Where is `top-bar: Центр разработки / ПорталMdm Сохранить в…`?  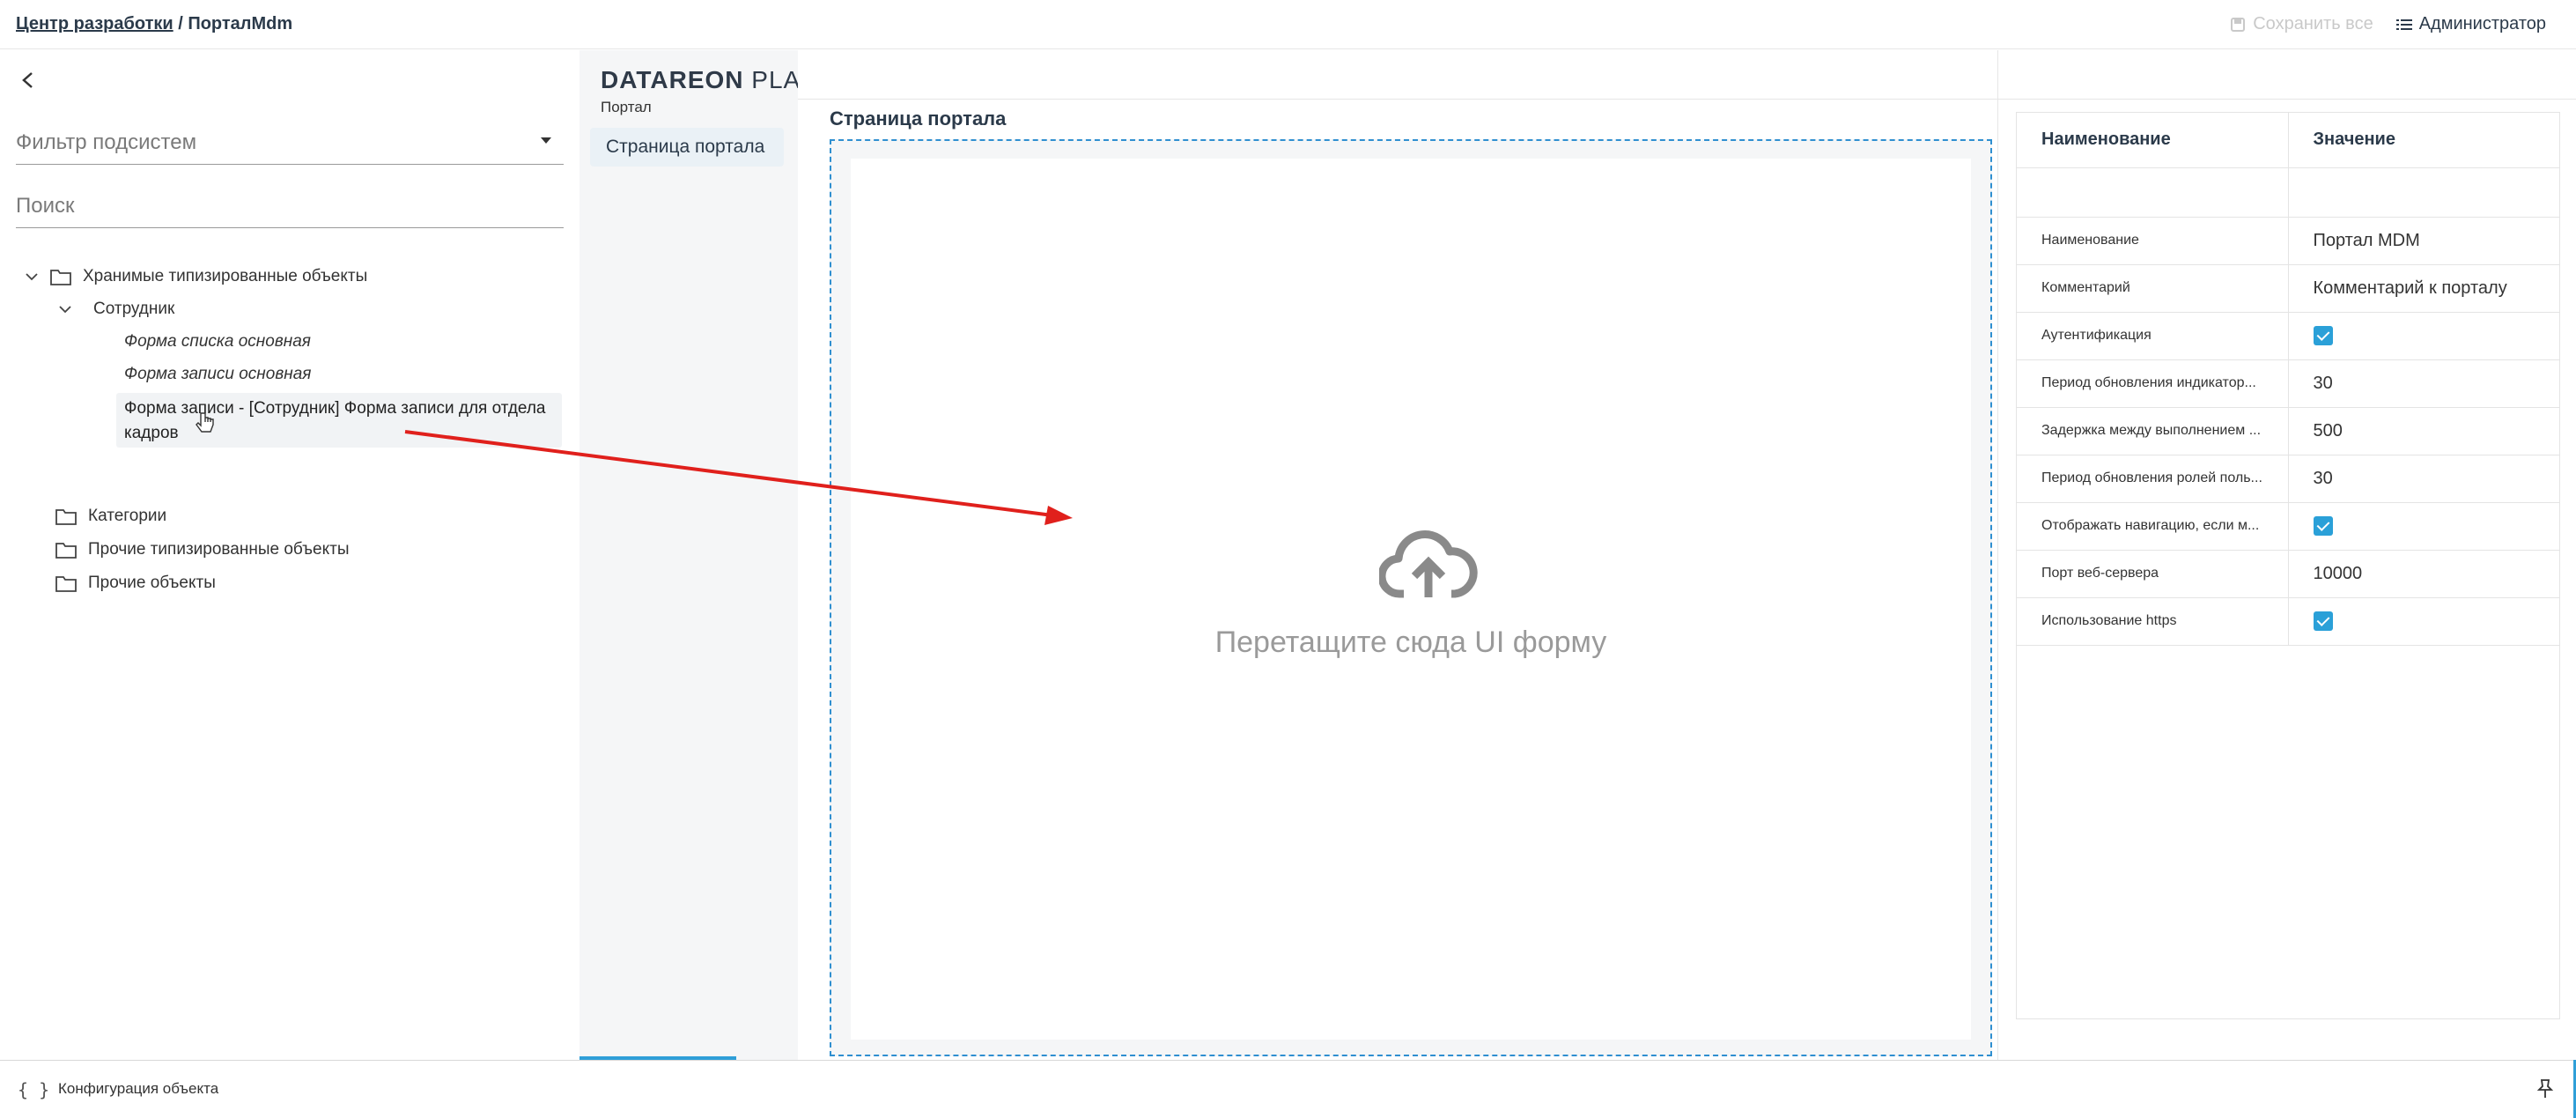 top-bar: Центр разработки / ПорталMdm Сохранить в… is located at coordinates (1288, 25).